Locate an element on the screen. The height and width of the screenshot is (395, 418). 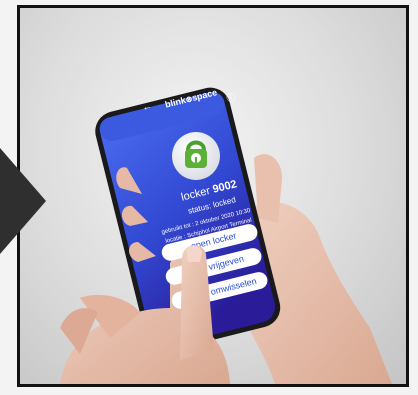
left-arrow-marker is located at coordinates (23, 201).